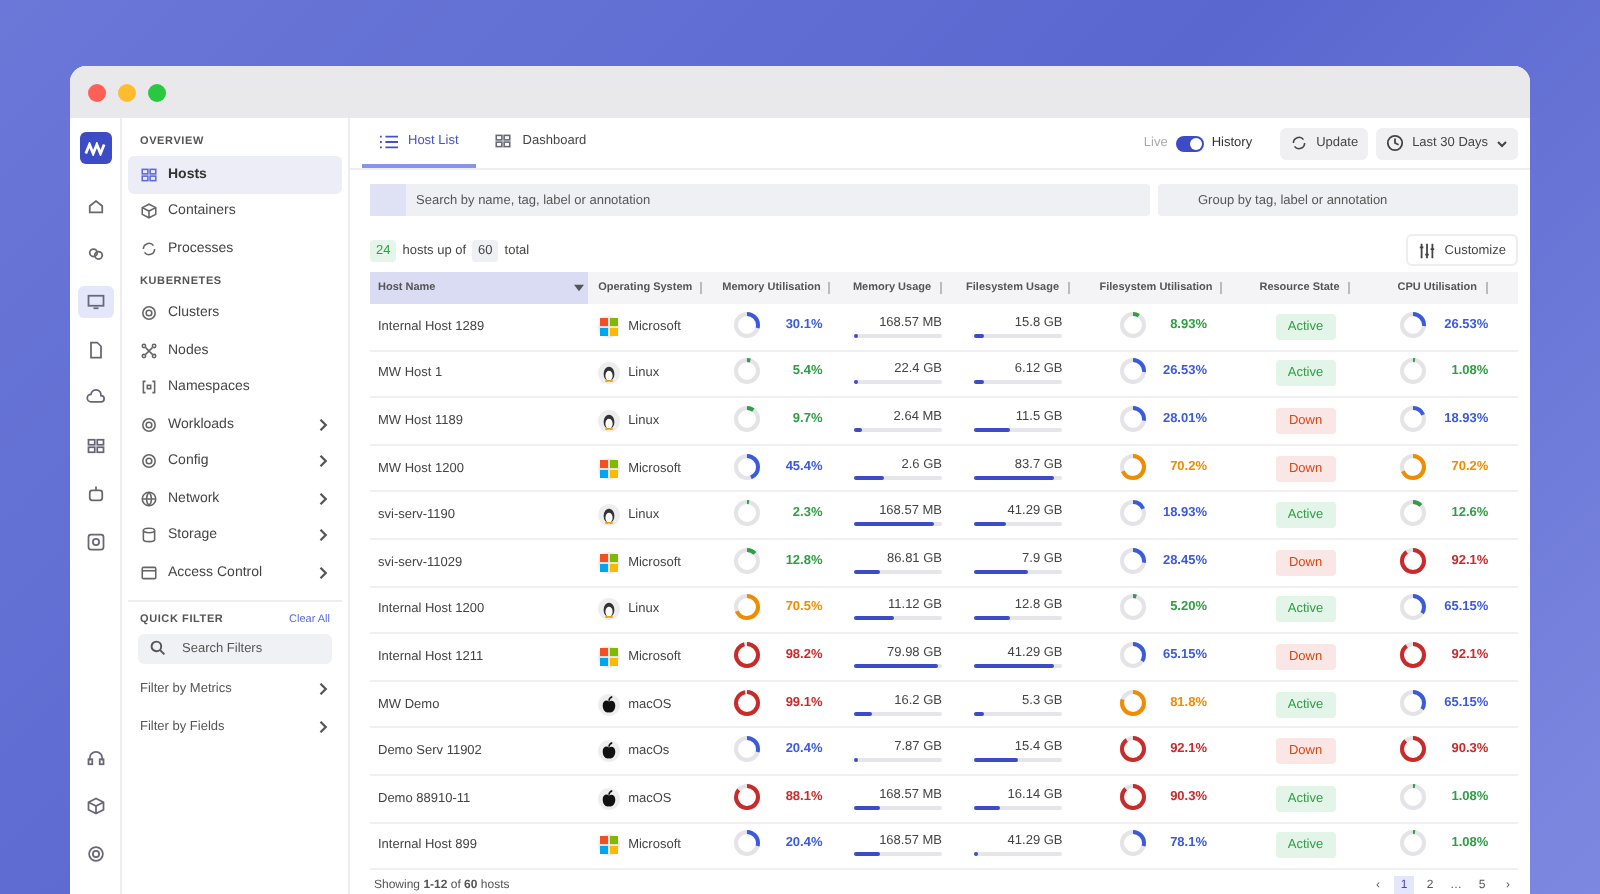 Image resolution: width=1600 pixels, height=894 pixels. Describe the element at coordinates (95, 398) in the screenshot. I see `cloud-icon` at that location.